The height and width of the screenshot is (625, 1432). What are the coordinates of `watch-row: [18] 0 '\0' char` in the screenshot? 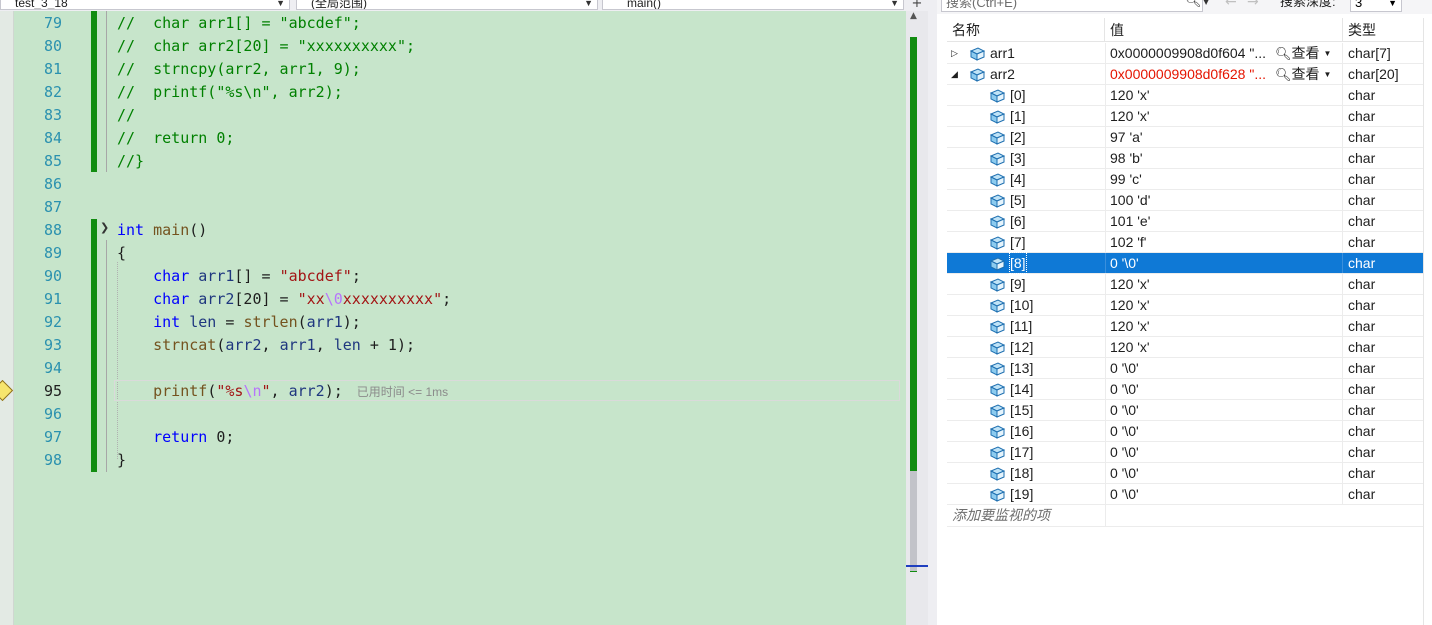 It's located at (1185, 473).